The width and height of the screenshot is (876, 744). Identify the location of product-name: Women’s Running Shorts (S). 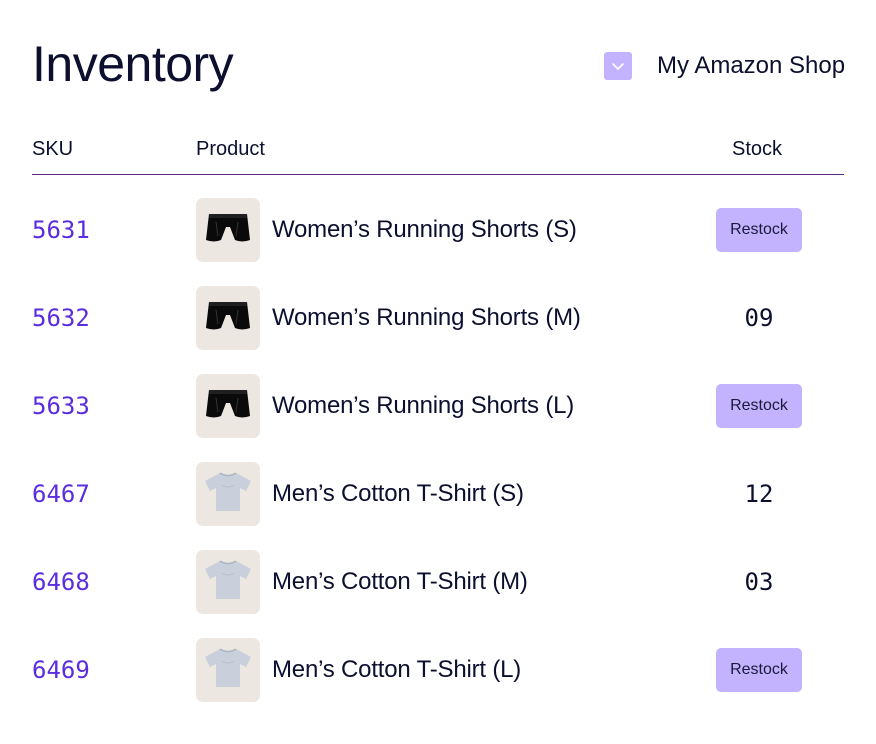
(424, 229).